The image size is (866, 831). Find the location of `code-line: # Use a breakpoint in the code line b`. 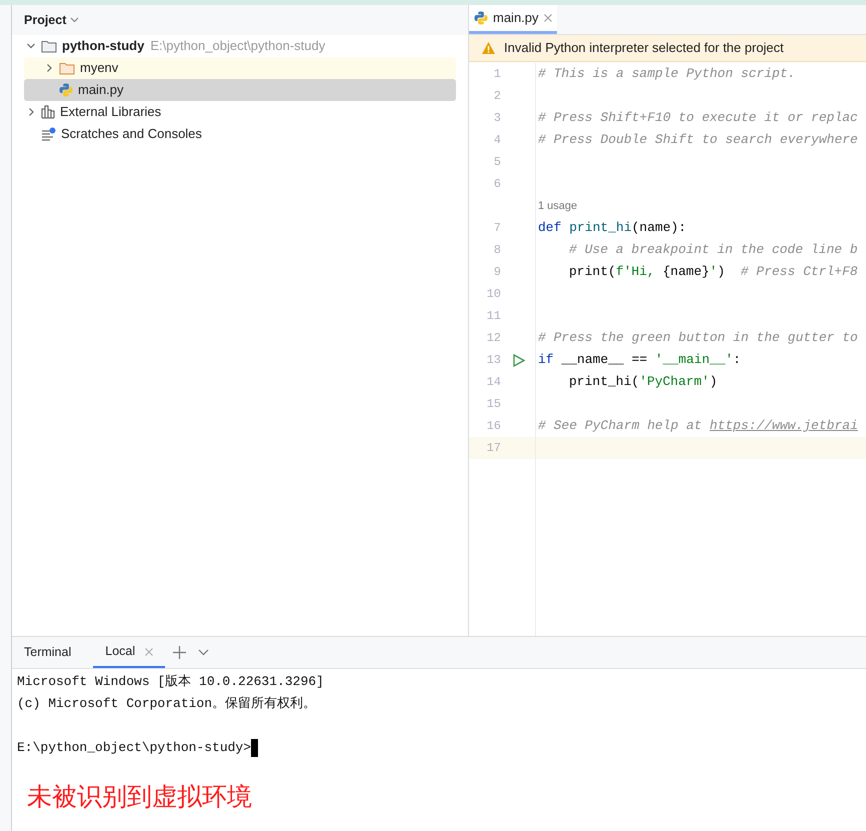

code-line: # Use a breakpoint in the code line b is located at coordinates (713, 250).